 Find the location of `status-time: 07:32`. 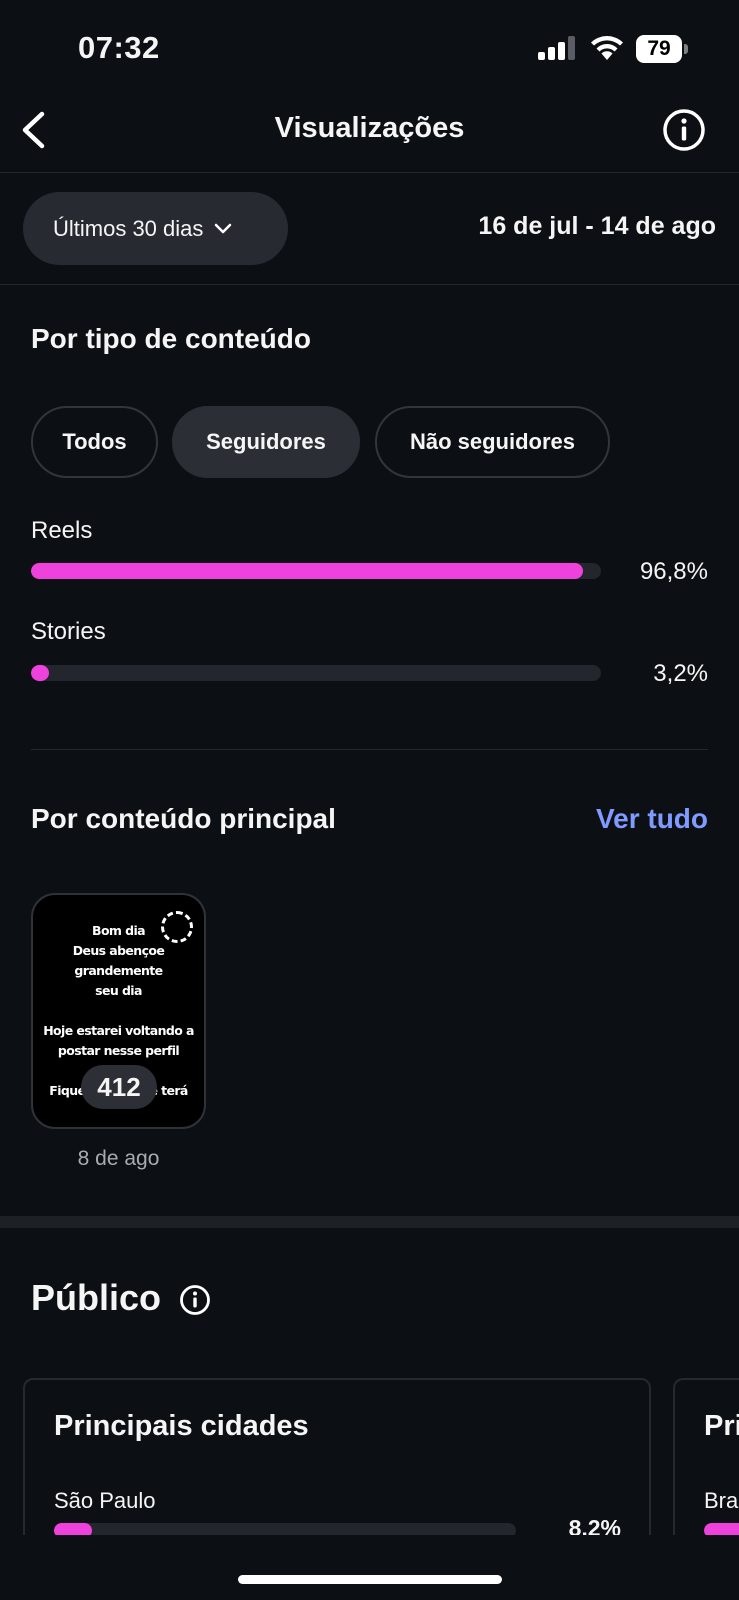

status-time: 07:32 is located at coordinates (119, 47).